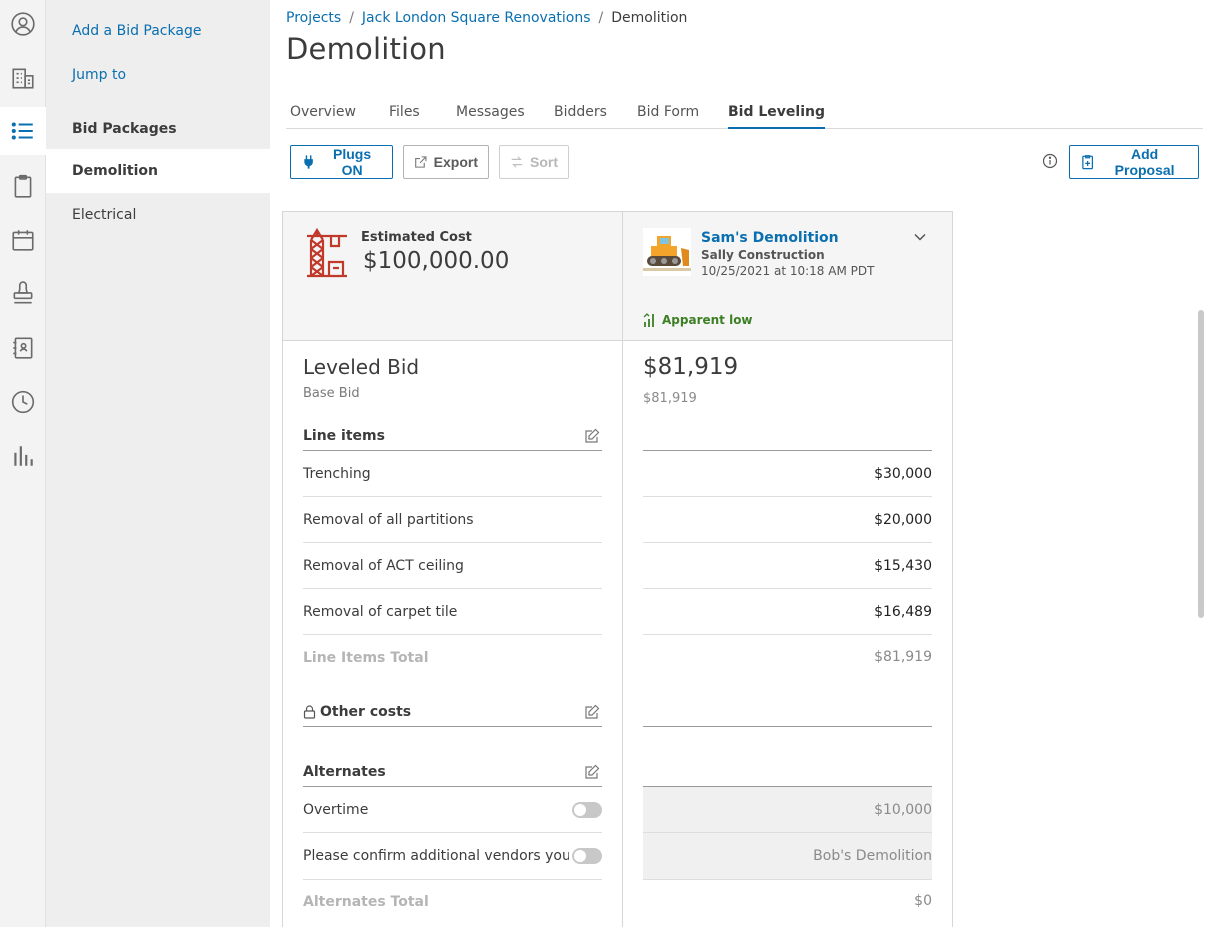 The image size is (1213, 927). I want to click on clipboard-icon, so click(23, 186).